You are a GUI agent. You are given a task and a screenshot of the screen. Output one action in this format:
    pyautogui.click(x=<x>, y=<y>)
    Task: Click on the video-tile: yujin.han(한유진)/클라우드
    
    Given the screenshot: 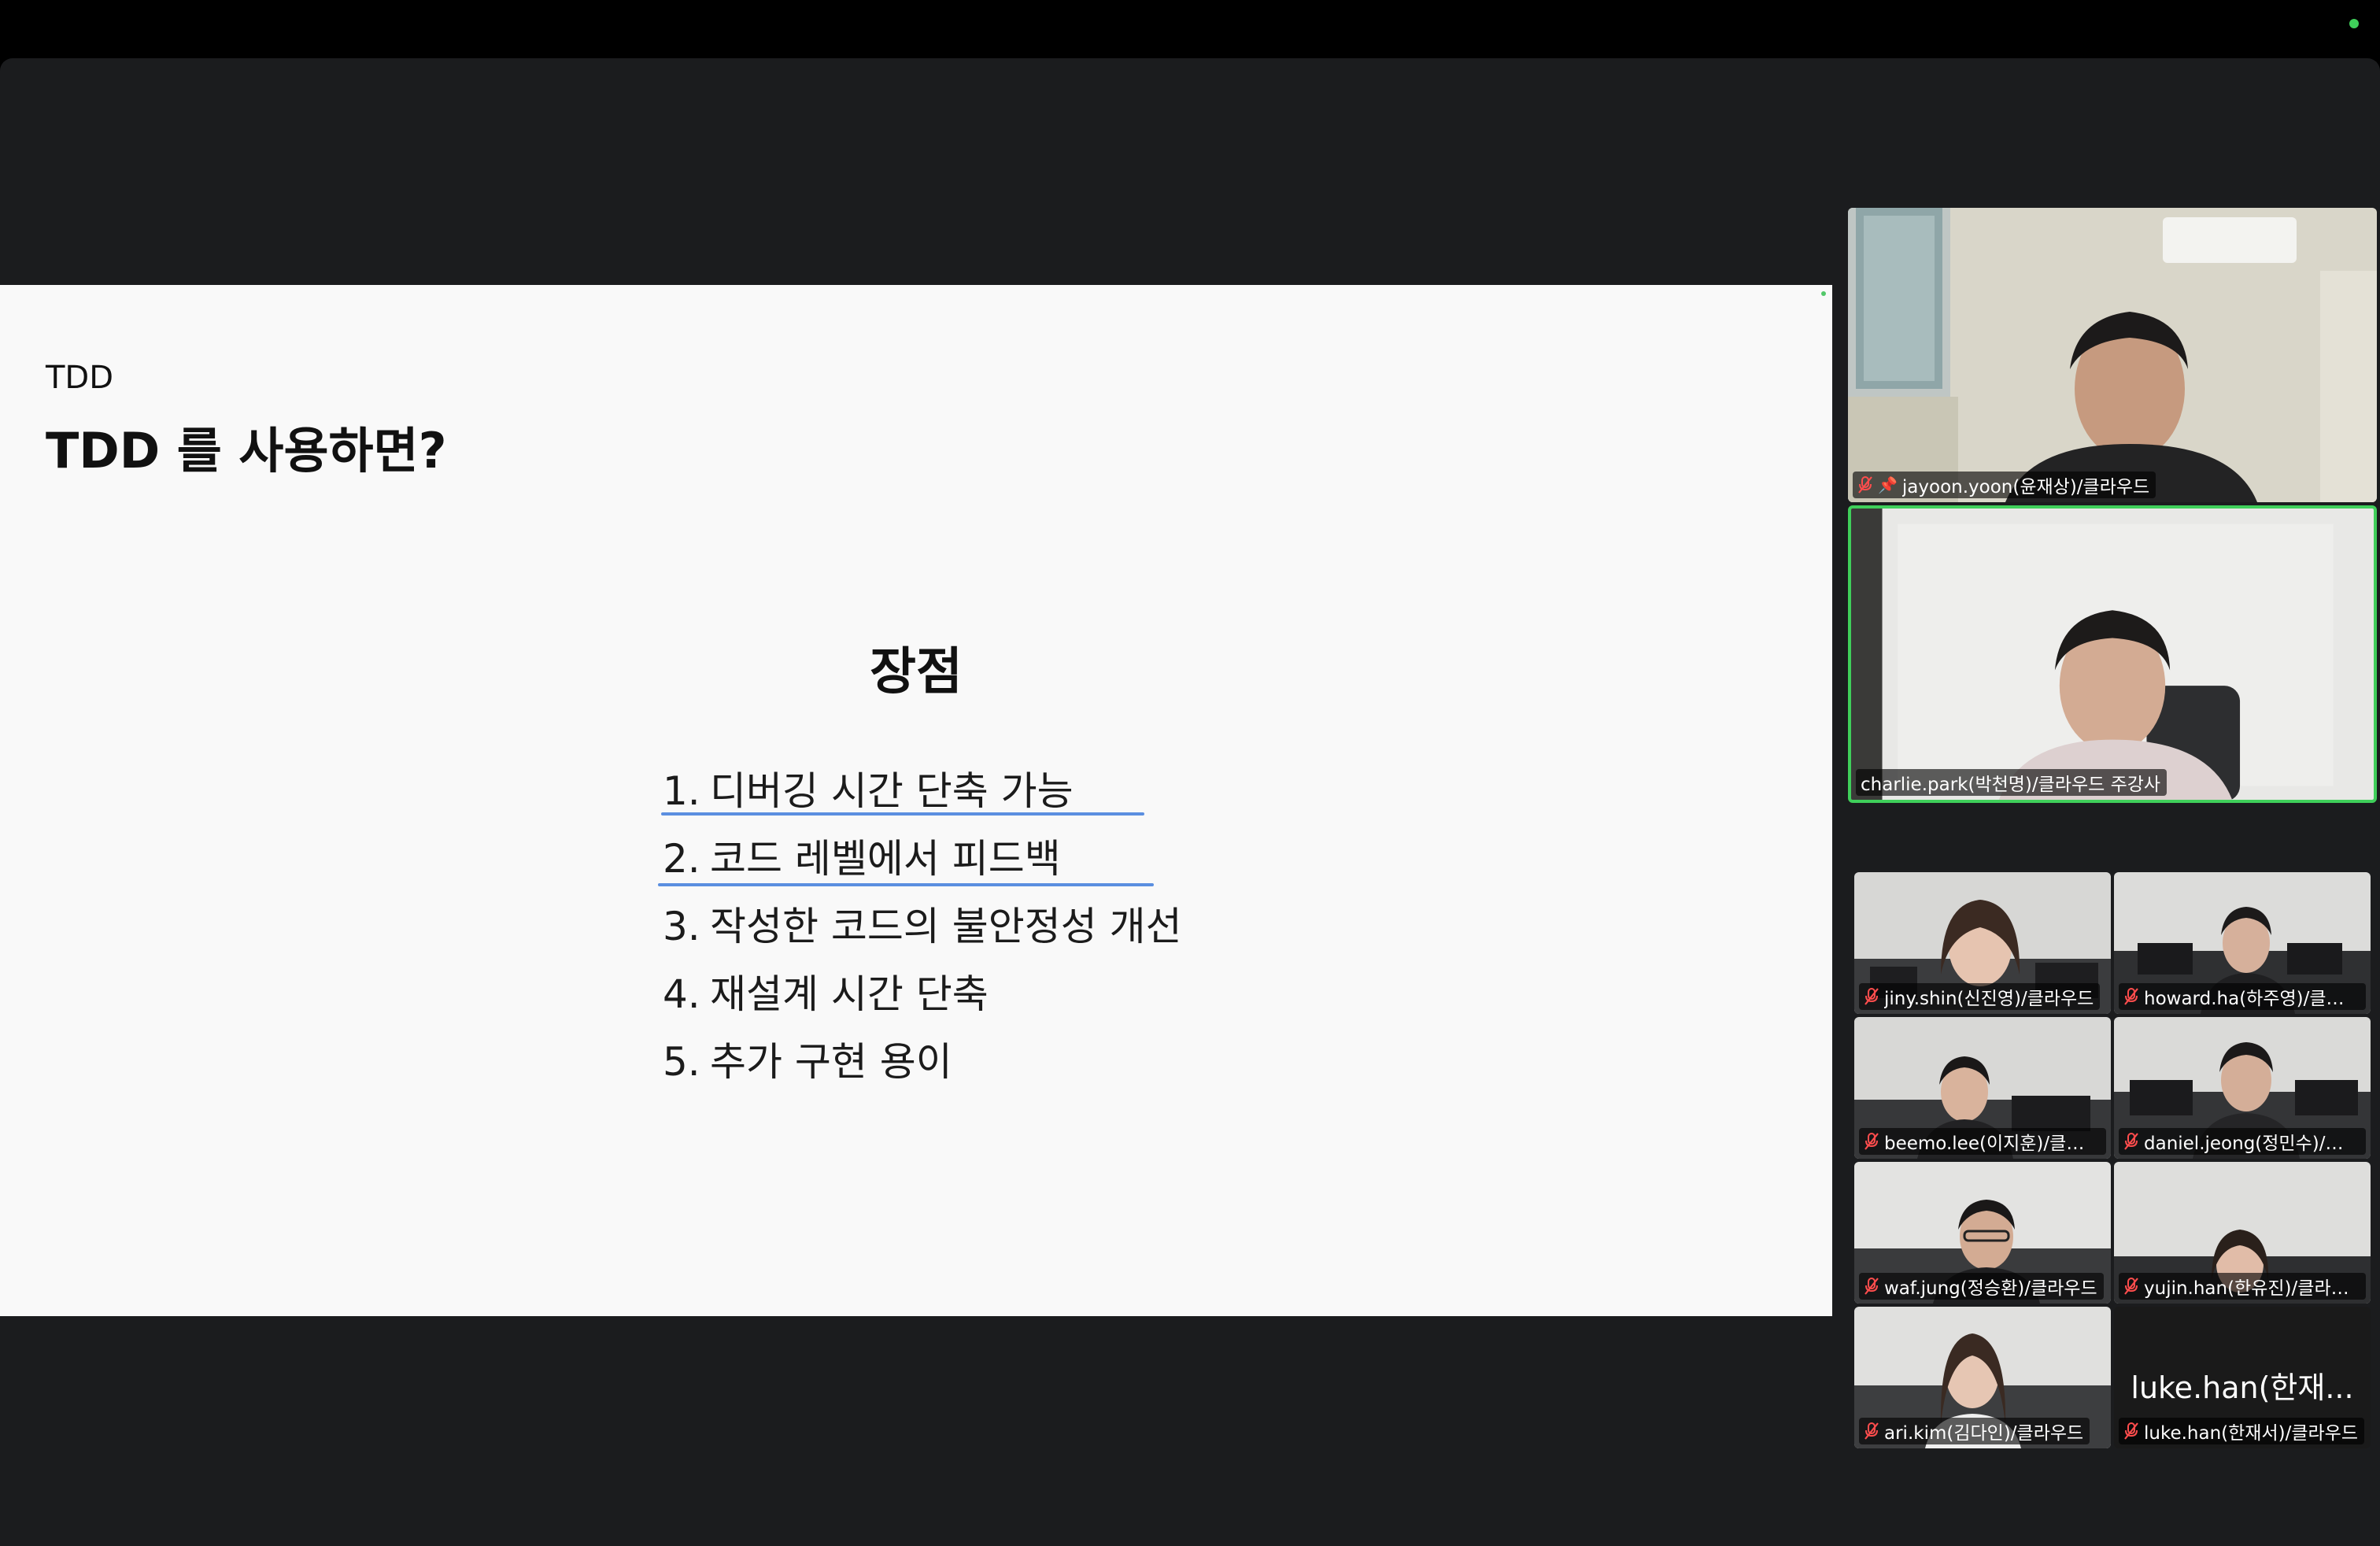 What is the action you would take?
    pyautogui.click(x=2242, y=1233)
    